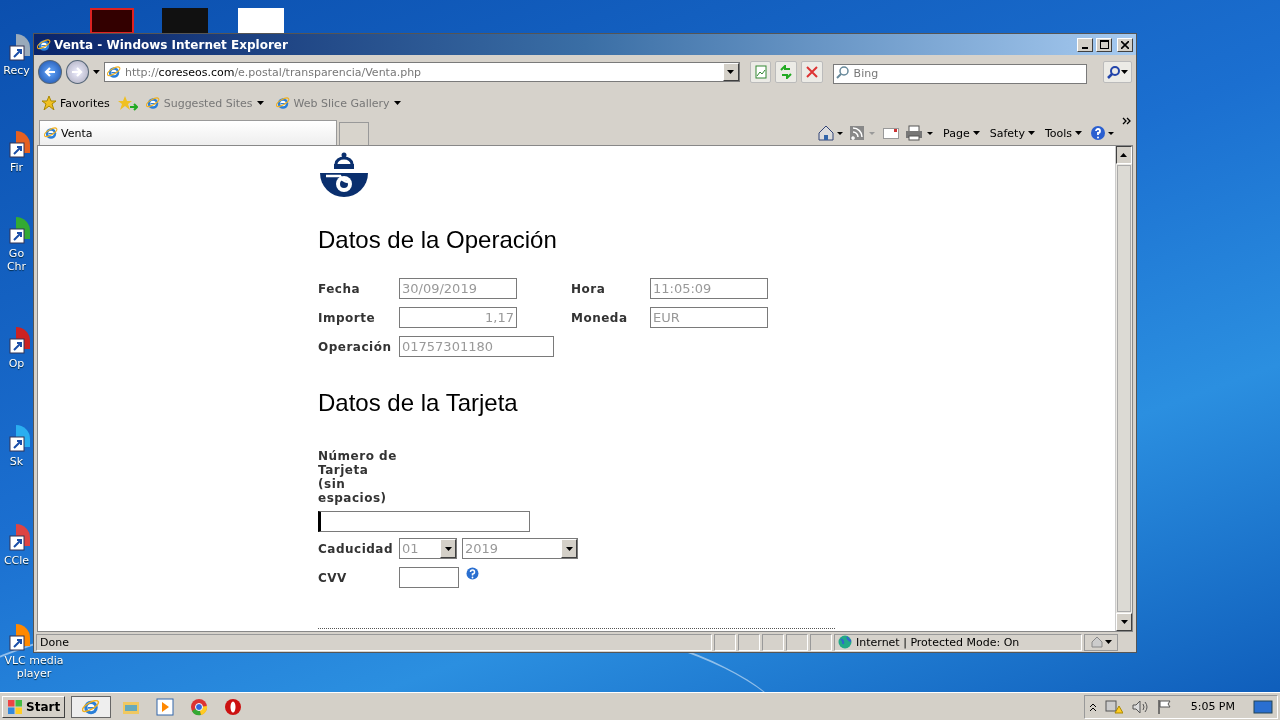 The image size is (1280, 720). What do you see at coordinates (34, 667) in the screenshot?
I see `icon-label: VLC media player` at bounding box center [34, 667].